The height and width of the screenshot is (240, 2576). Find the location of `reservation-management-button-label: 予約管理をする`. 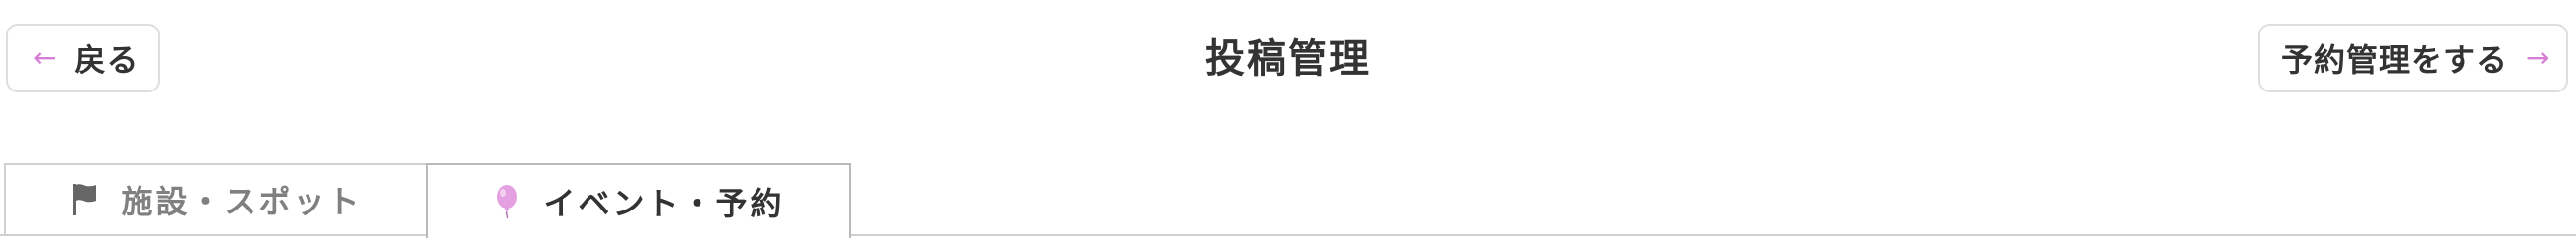

reservation-management-button-label: 予約管理をする is located at coordinates (2395, 60).